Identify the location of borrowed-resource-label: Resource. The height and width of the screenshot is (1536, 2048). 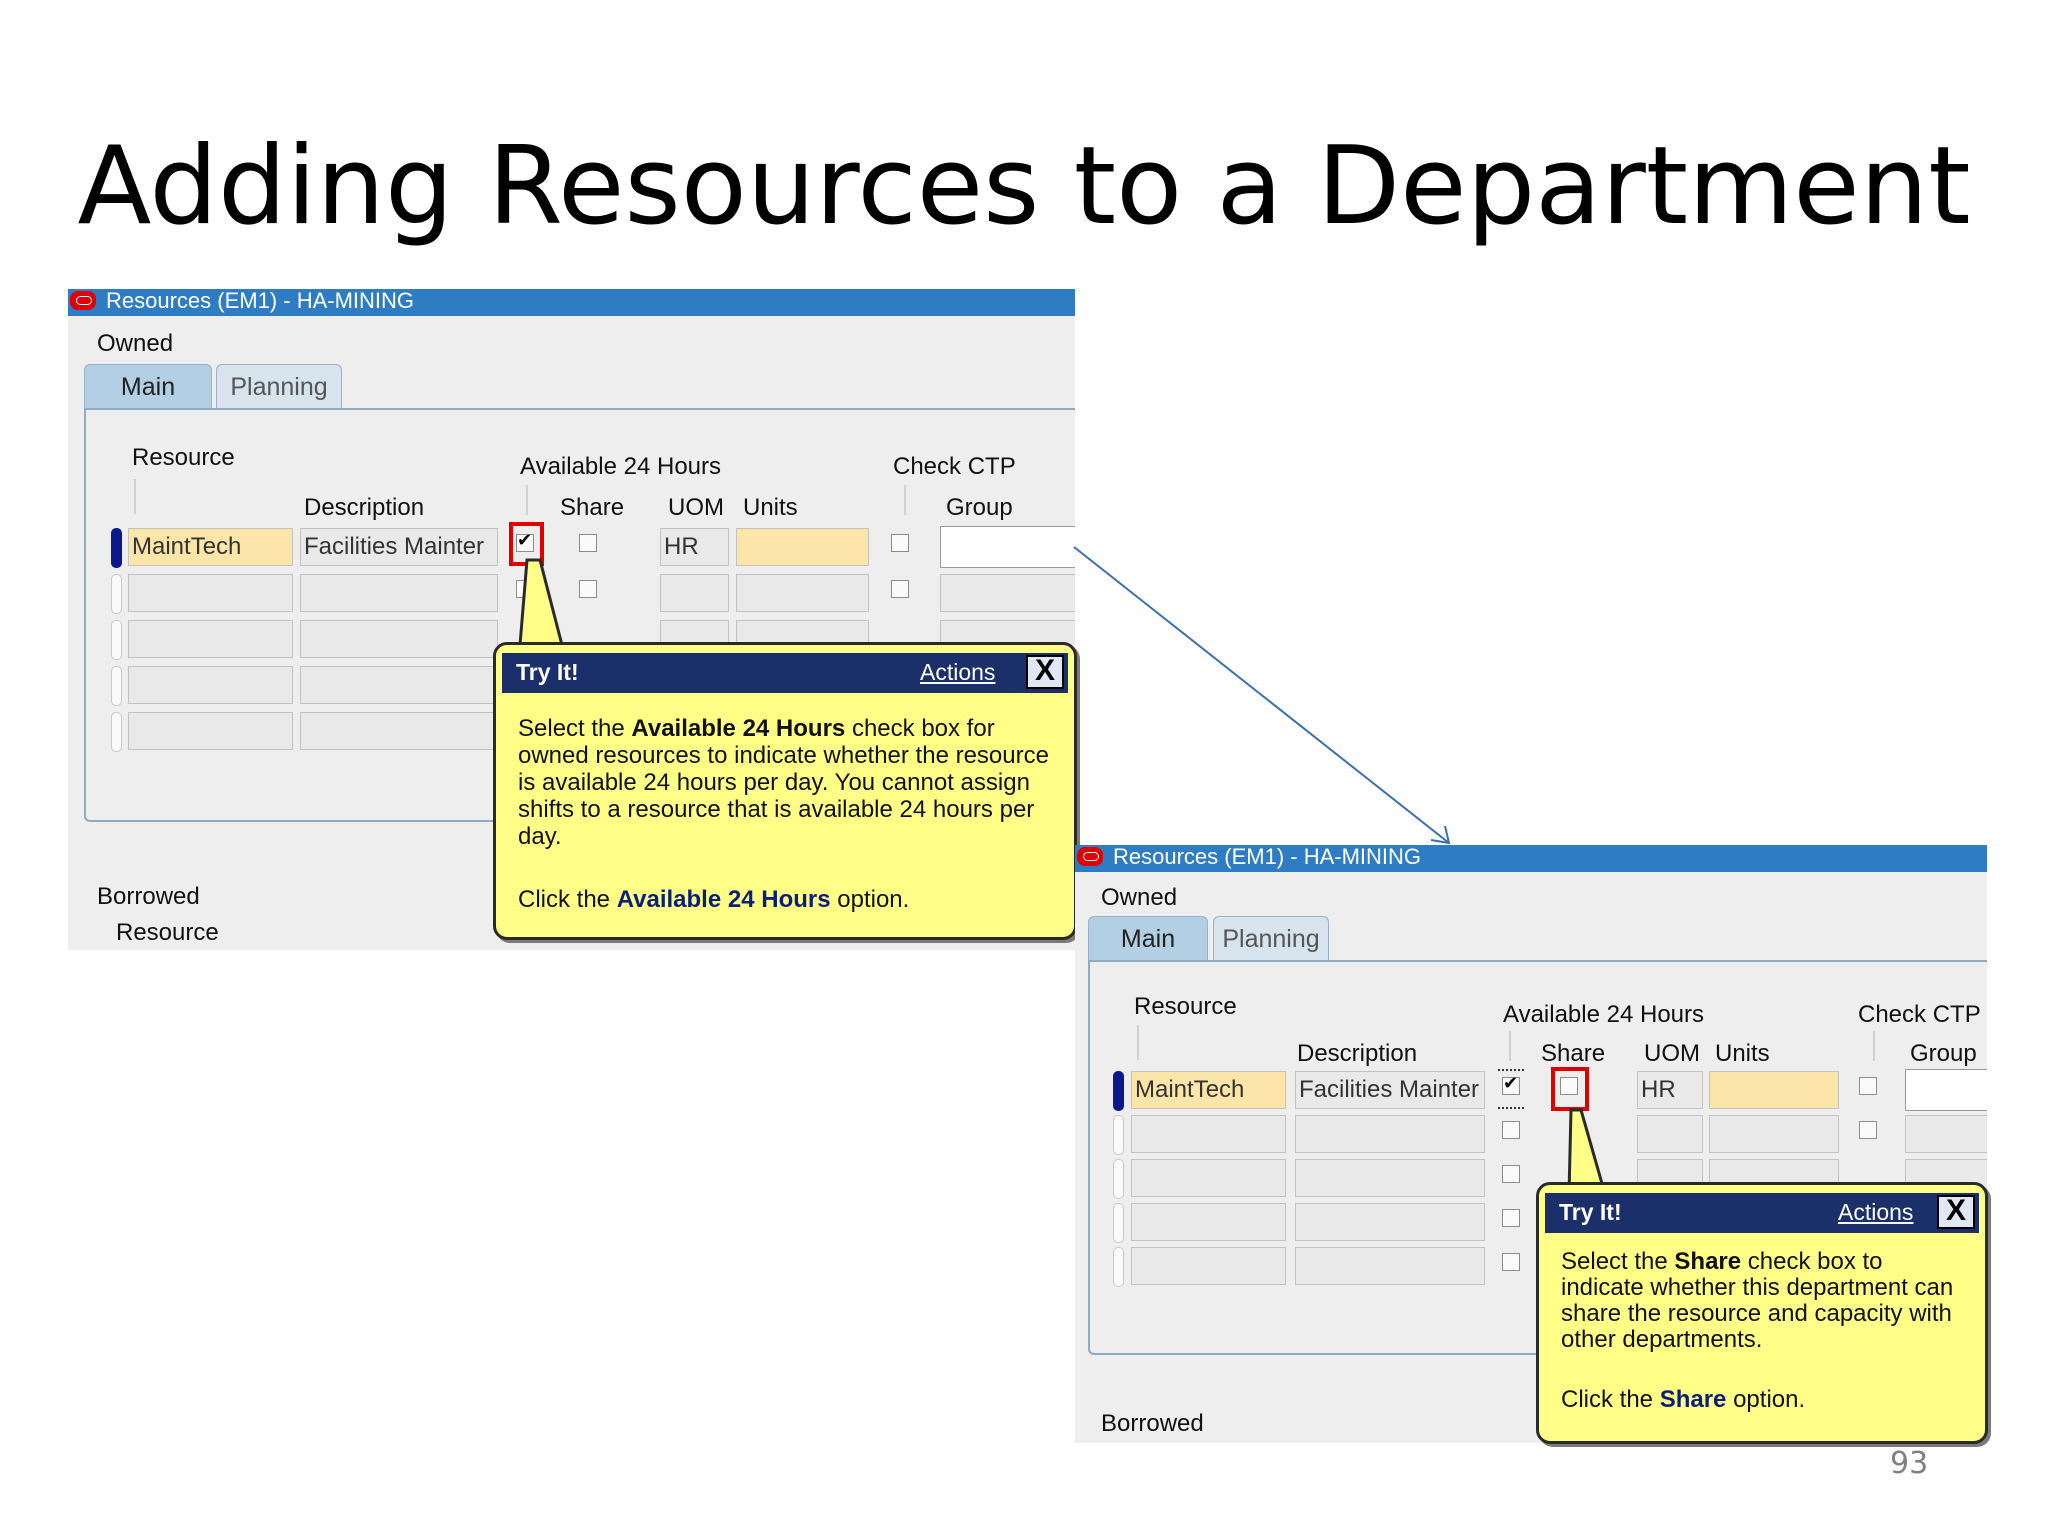
(167, 932).